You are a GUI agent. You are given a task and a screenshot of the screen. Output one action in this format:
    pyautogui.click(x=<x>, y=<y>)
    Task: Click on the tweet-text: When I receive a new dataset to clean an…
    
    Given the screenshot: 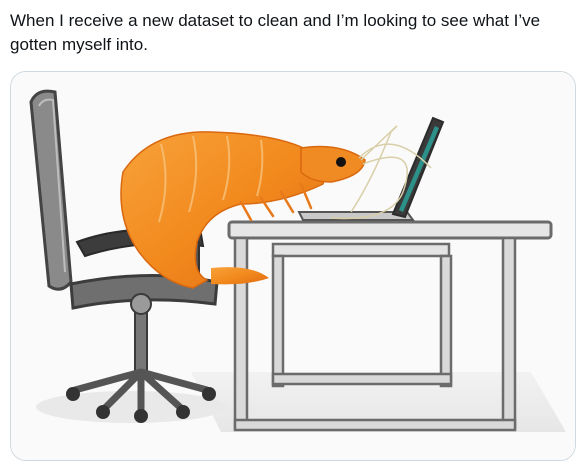 What is the action you would take?
    pyautogui.click(x=275, y=32)
    